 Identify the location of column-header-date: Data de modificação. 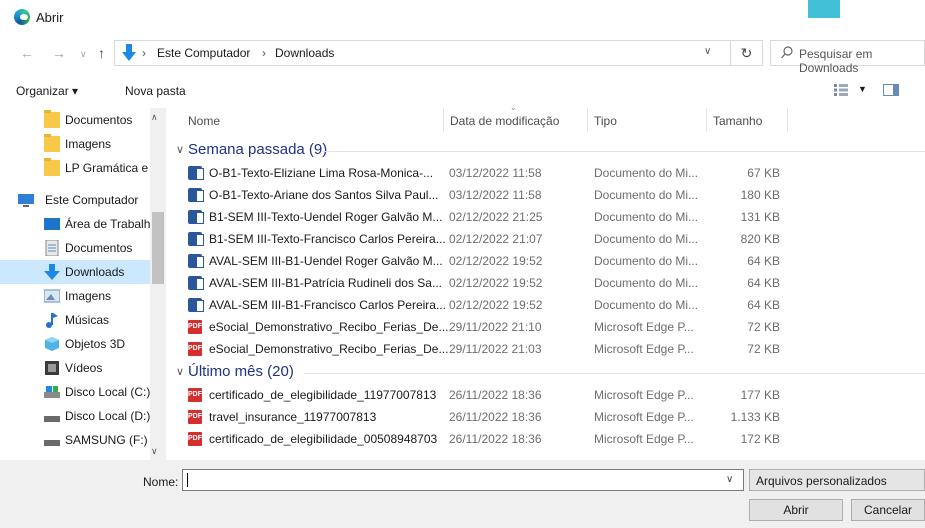
(504, 121).